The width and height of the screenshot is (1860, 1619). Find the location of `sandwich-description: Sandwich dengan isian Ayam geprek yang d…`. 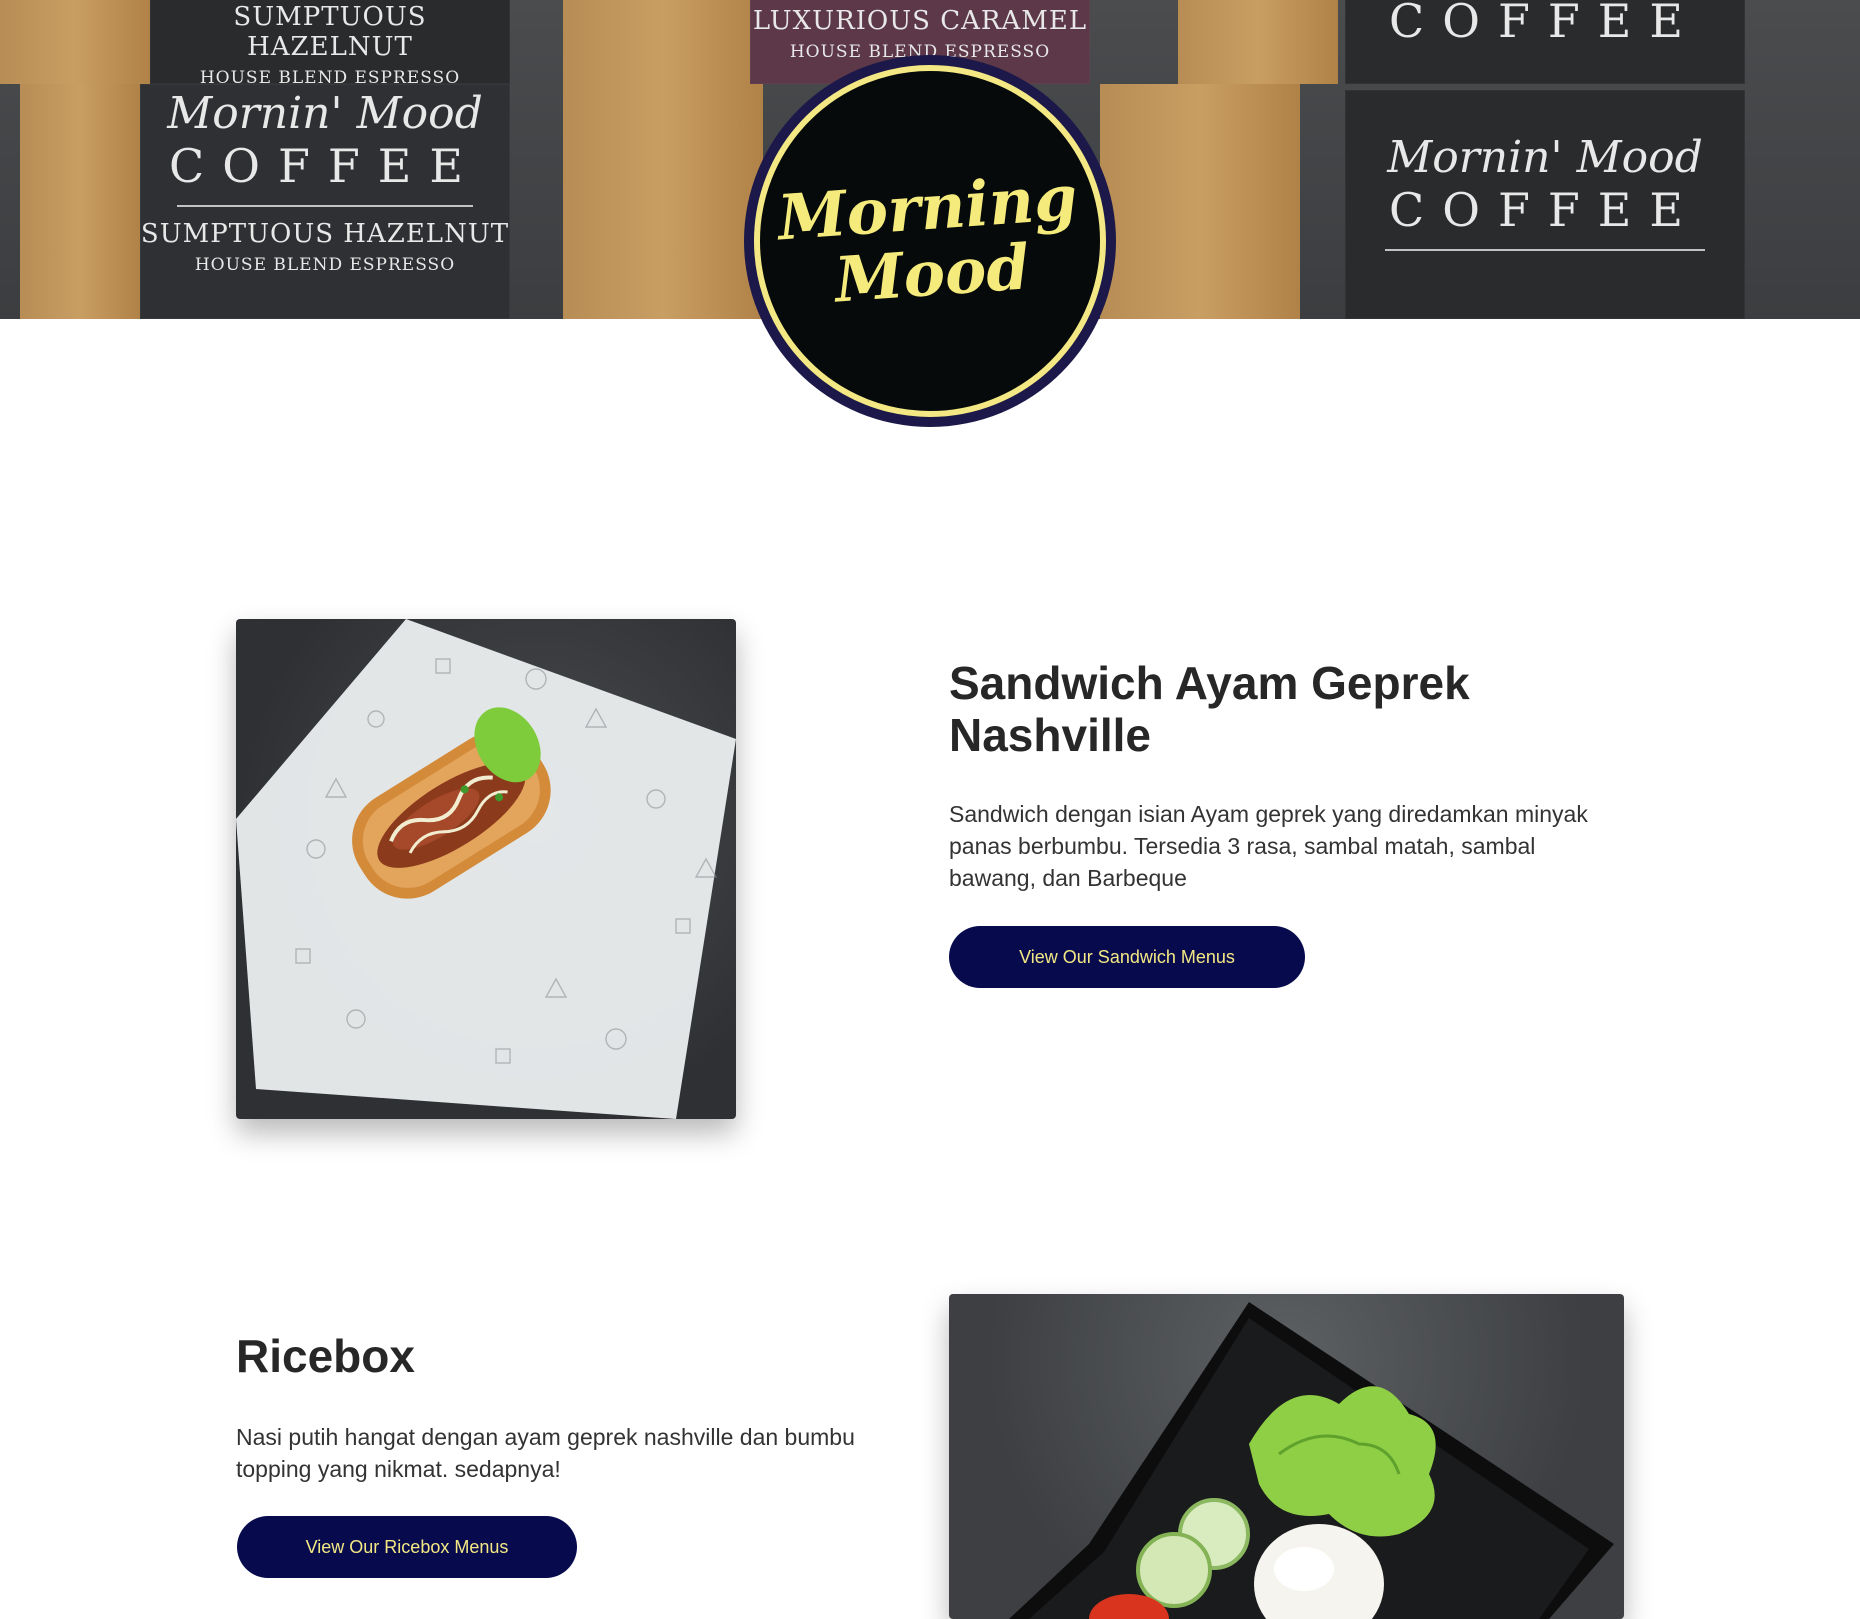

sandwich-description: Sandwich dengan isian Ayam geprek yang d… is located at coordinates (1268, 846).